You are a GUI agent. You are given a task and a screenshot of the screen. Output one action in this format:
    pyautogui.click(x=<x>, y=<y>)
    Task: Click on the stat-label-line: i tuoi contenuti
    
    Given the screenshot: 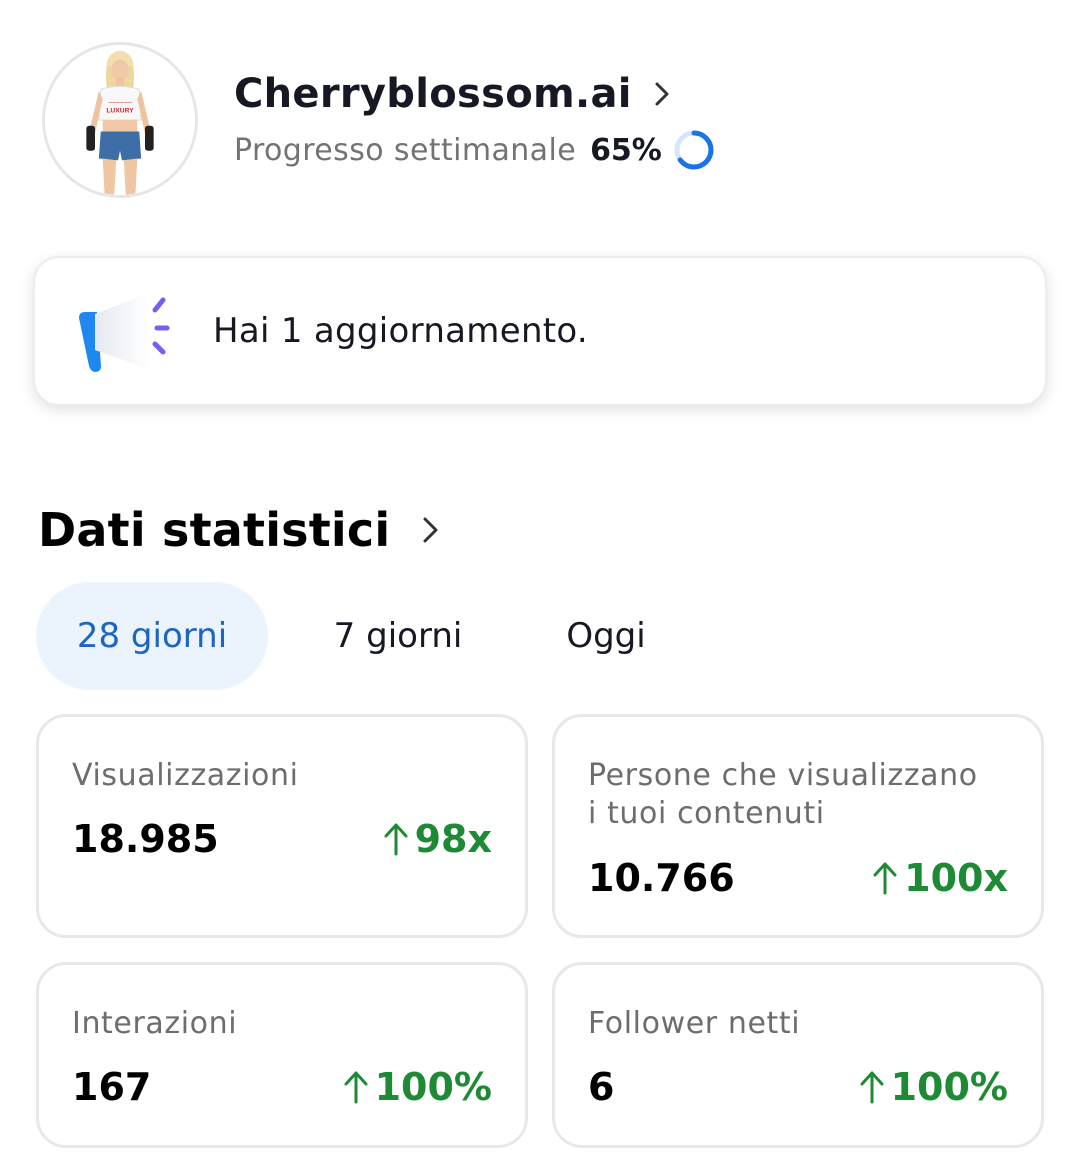 What is the action you would take?
    pyautogui.click(x=706, y=813)
    